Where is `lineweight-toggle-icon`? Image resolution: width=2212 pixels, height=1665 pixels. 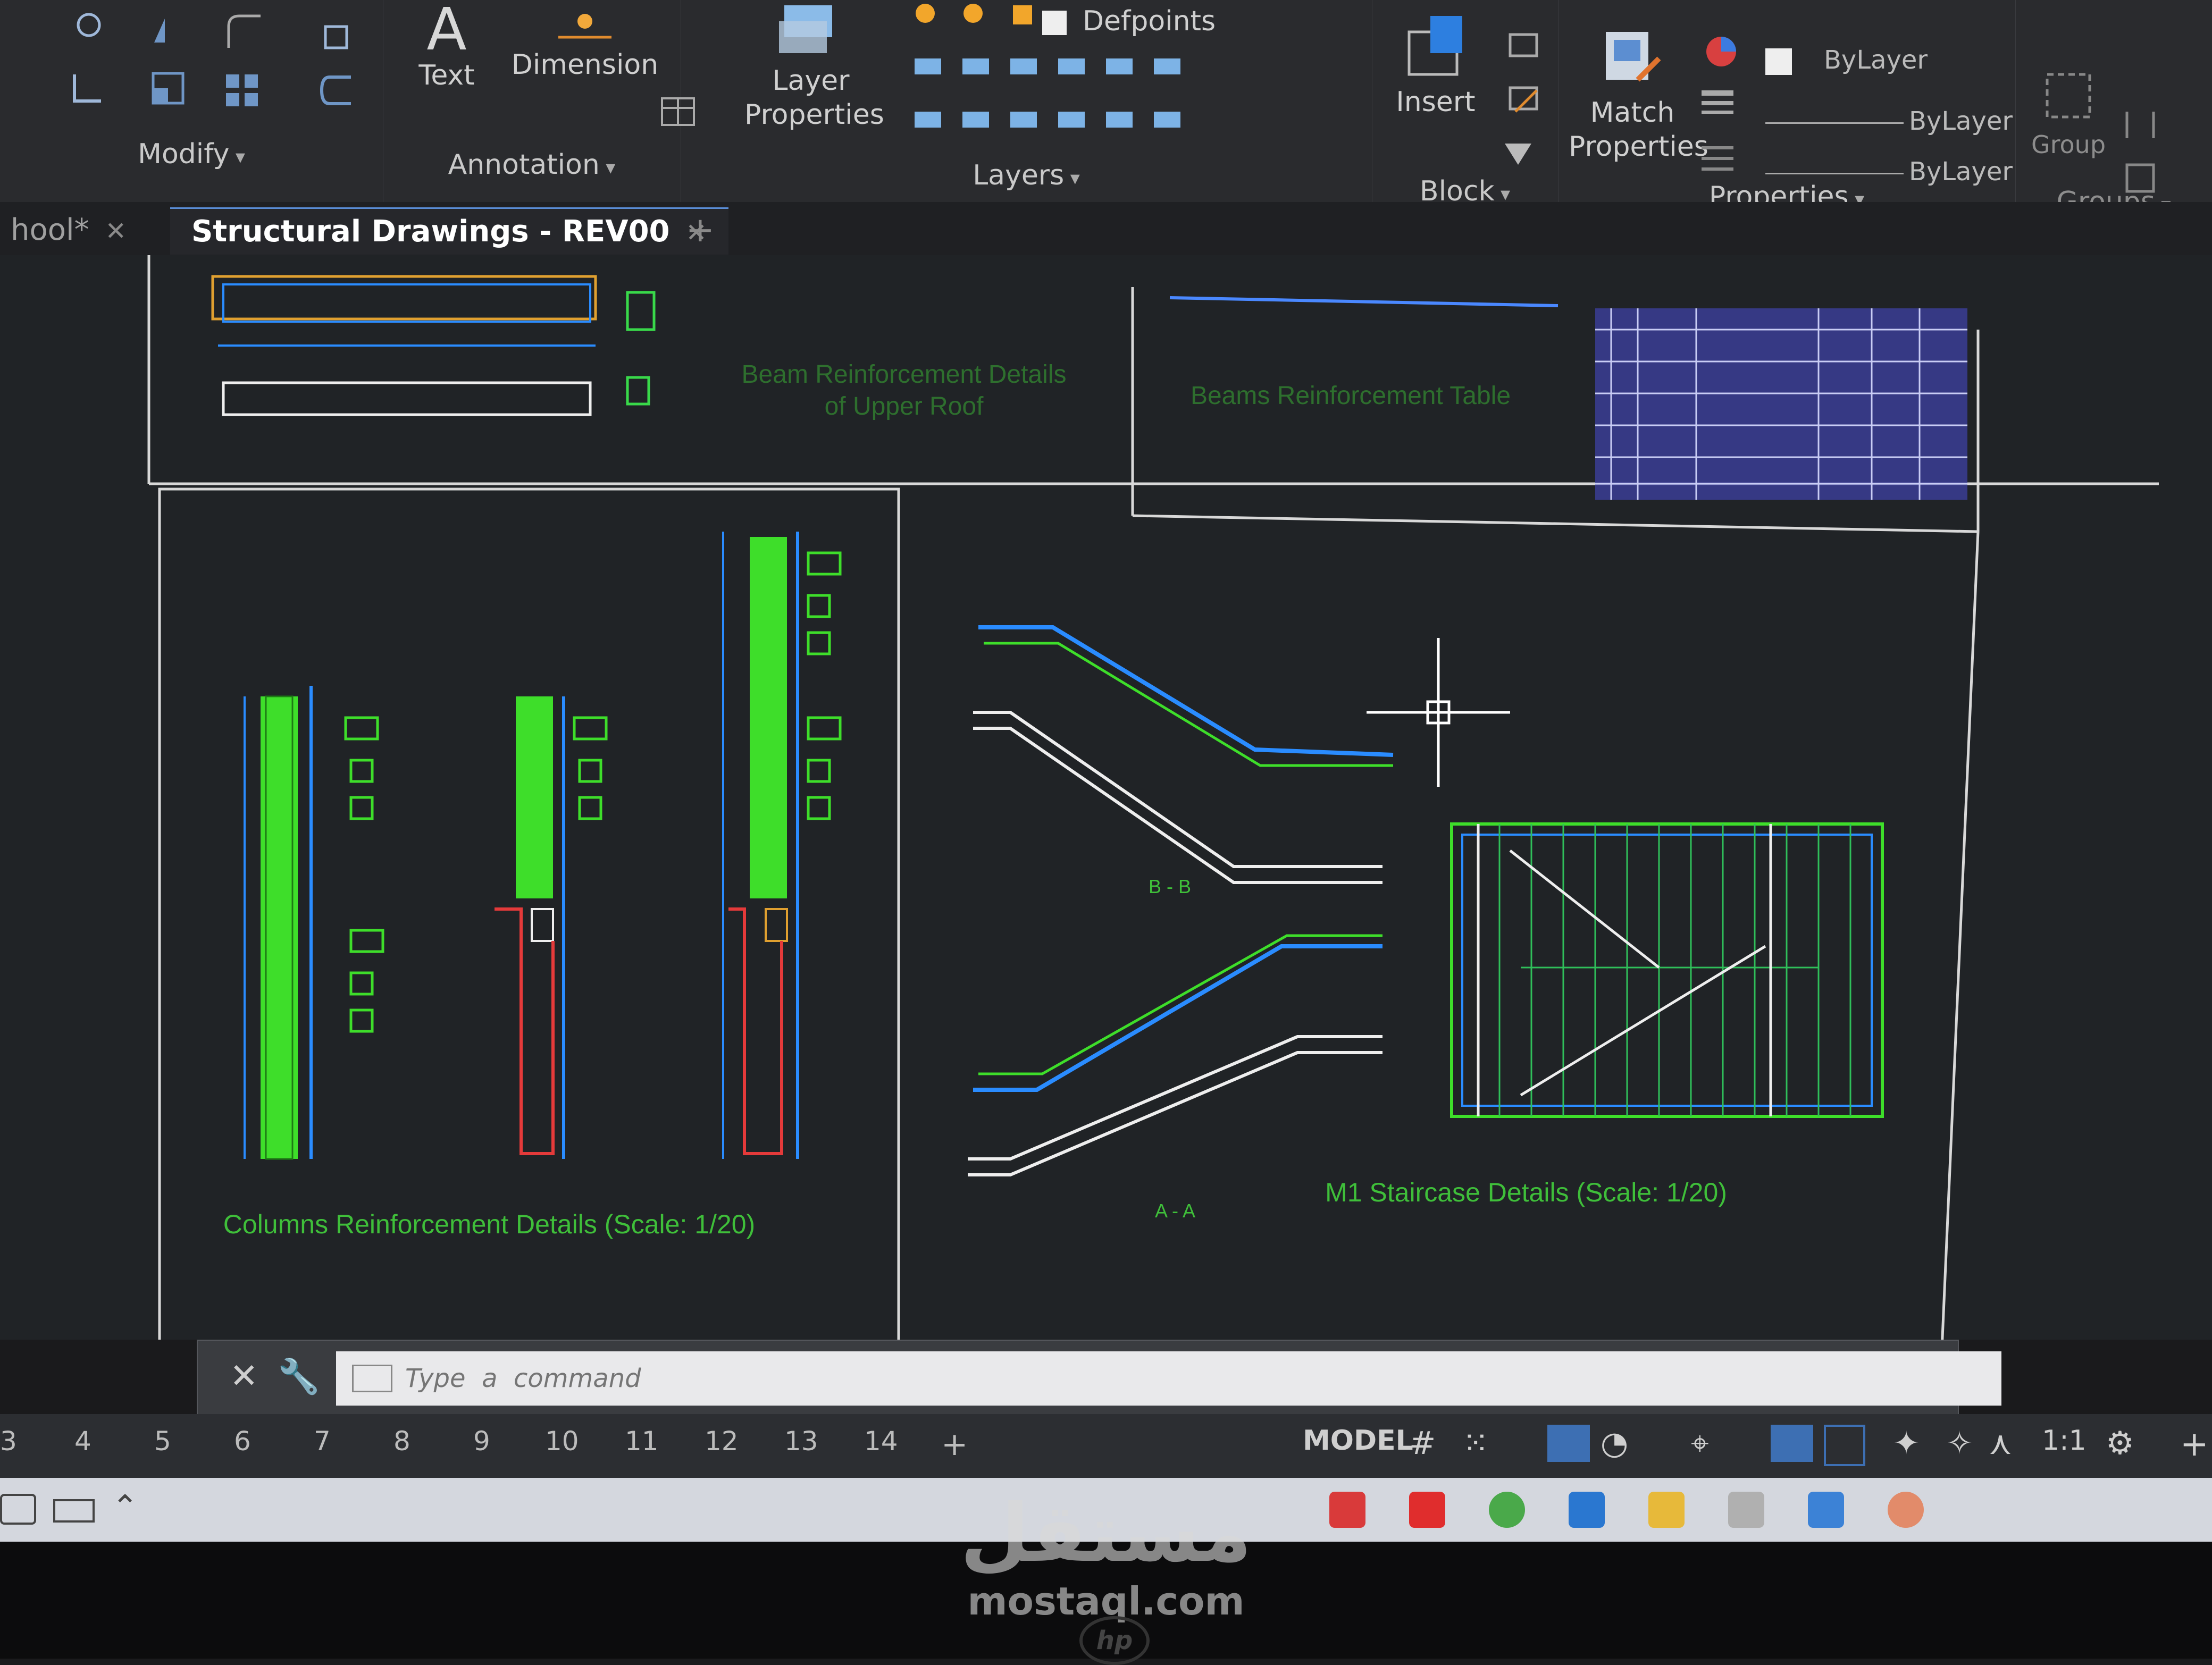
lineweight-toggle-icon is located at coordinates (1792, 1444).